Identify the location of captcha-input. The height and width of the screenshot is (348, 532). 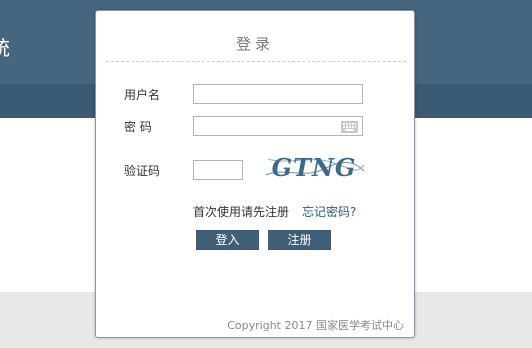
(218, 170).